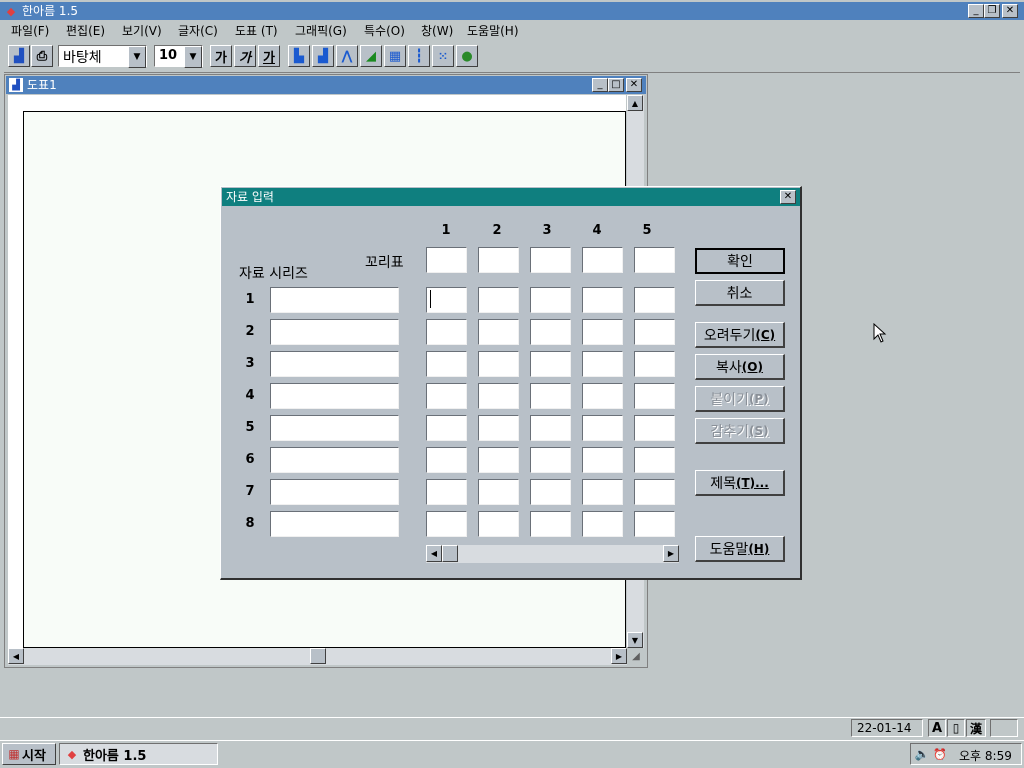 Image resolution: width=1024 pixels, height=768 pixels. I want to click on menu-chart: 도표 (T), so click(256, 31).